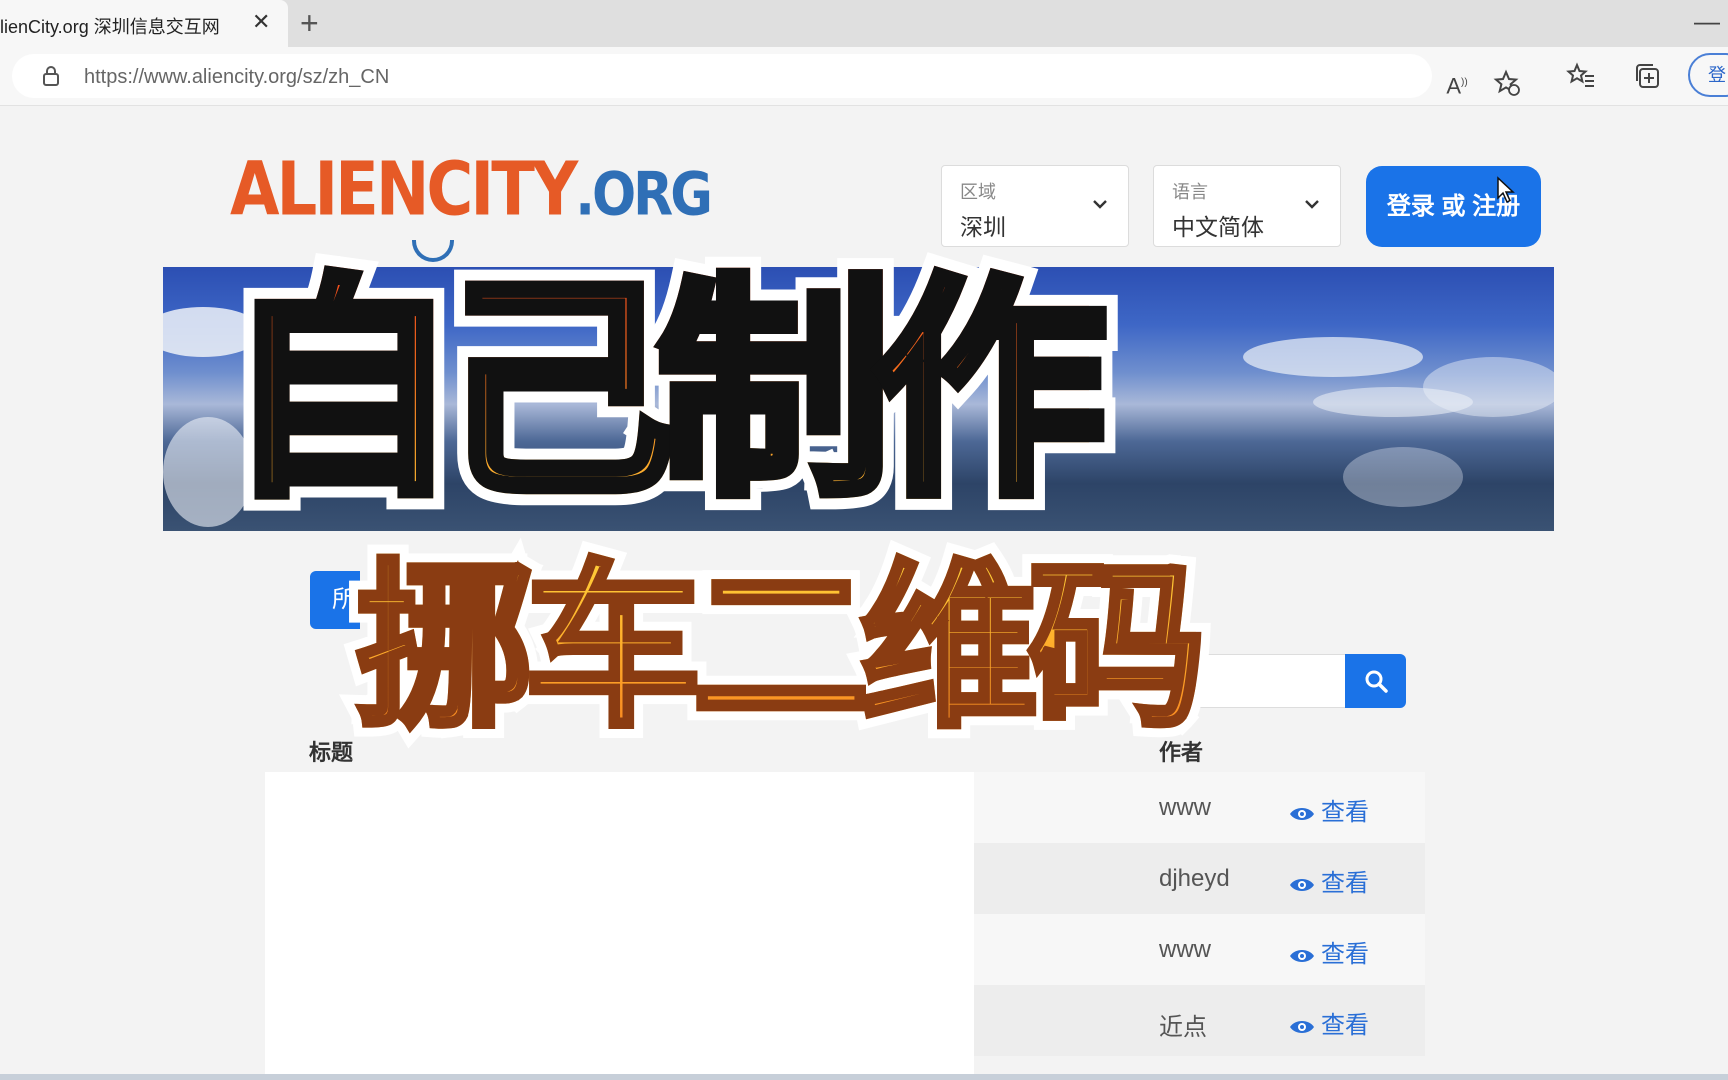  I want to click on new-tab-icon: +, so click(309, 23).